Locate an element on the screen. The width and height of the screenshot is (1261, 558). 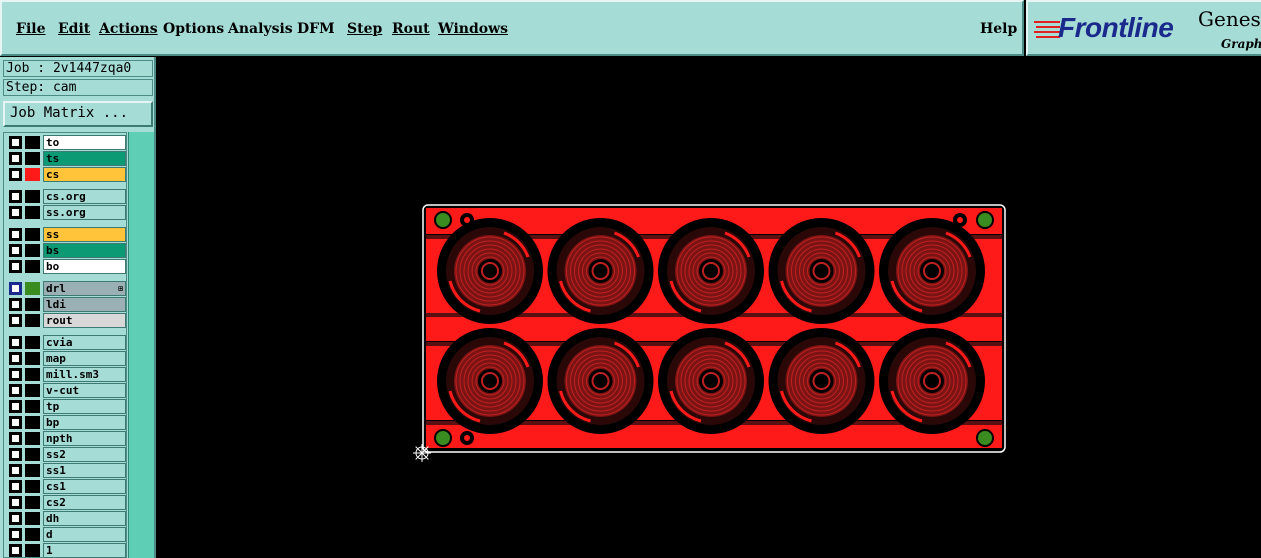
layer-name: drl ⊞ is located at coordinates (84, 288).